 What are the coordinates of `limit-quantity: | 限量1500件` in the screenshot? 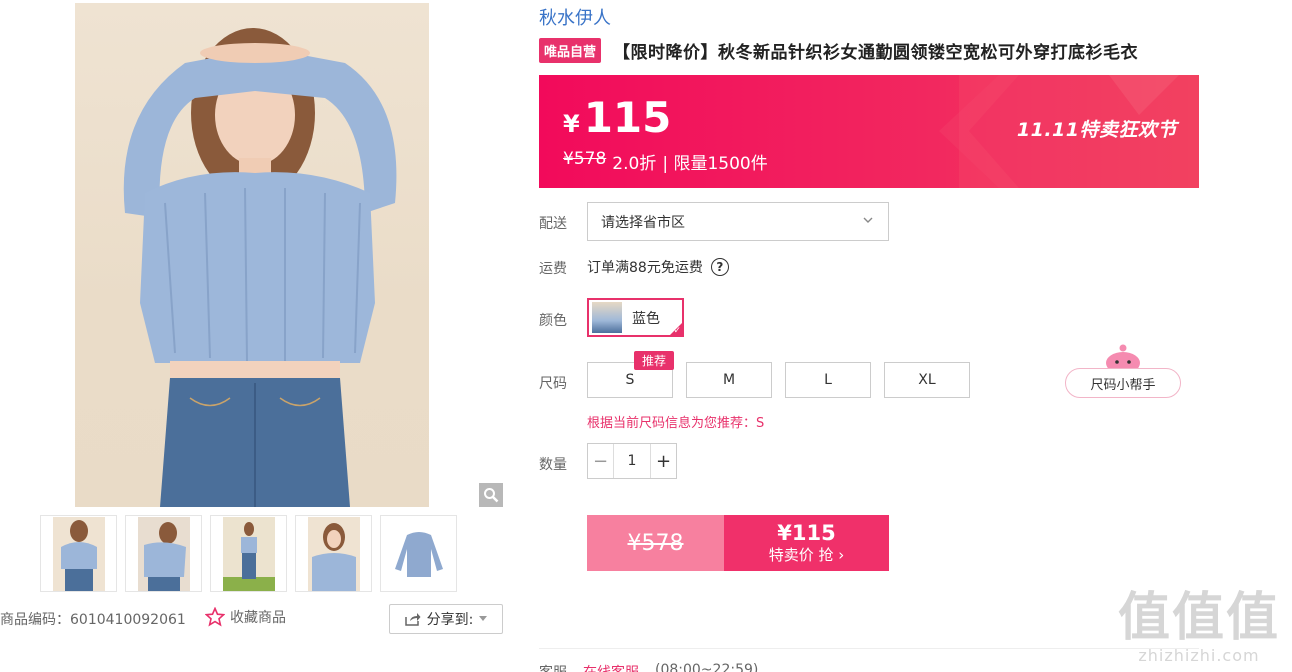 It's located at (715, 164).